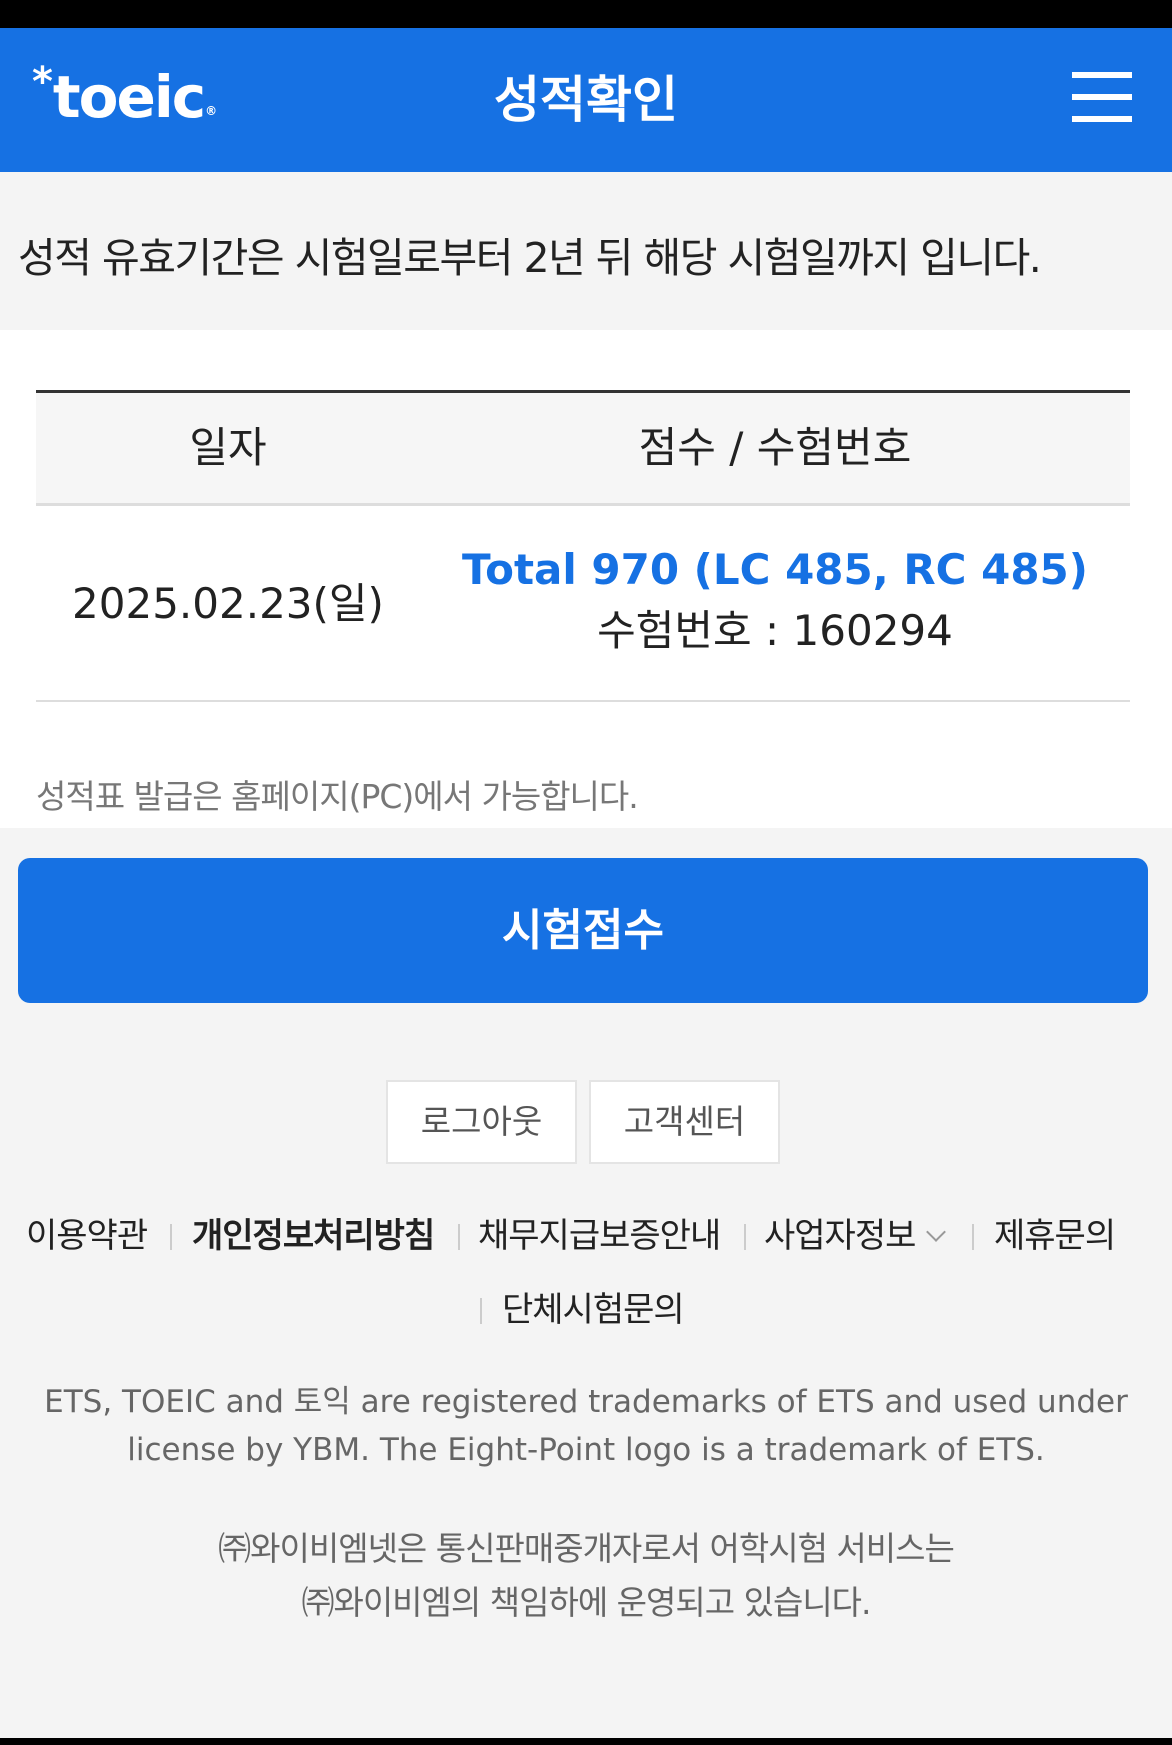 This screenshot has width=1172, height=1745. Describe the element at coordinates (228, 603) in the screenshot. I see `exam-date: 2025.02.23(일)` at that location.